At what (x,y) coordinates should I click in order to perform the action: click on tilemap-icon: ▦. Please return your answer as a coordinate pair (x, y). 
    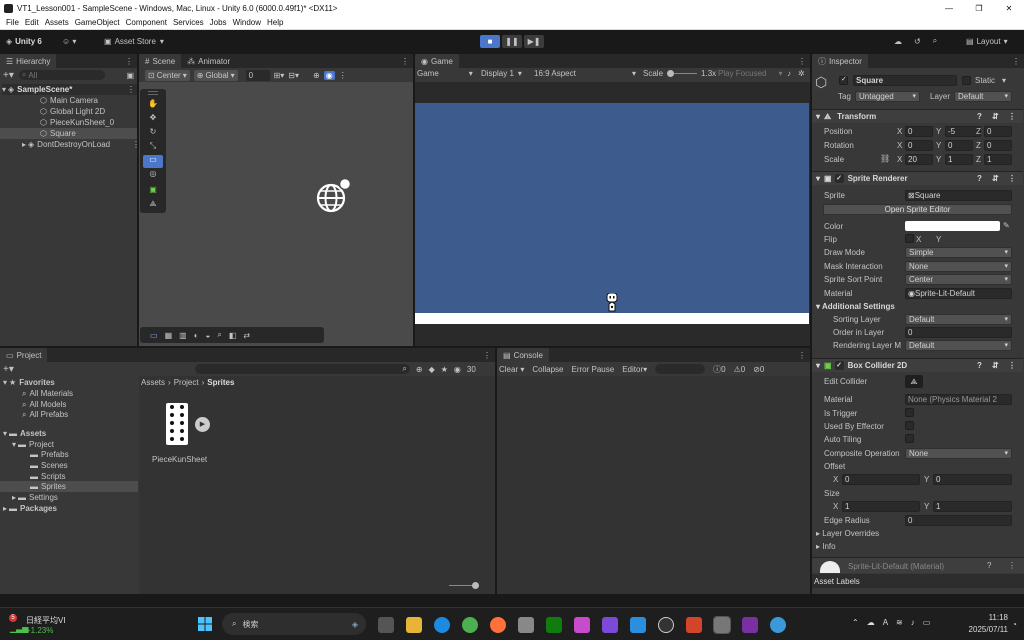
    Looking at the image, I should click on (169, 335).